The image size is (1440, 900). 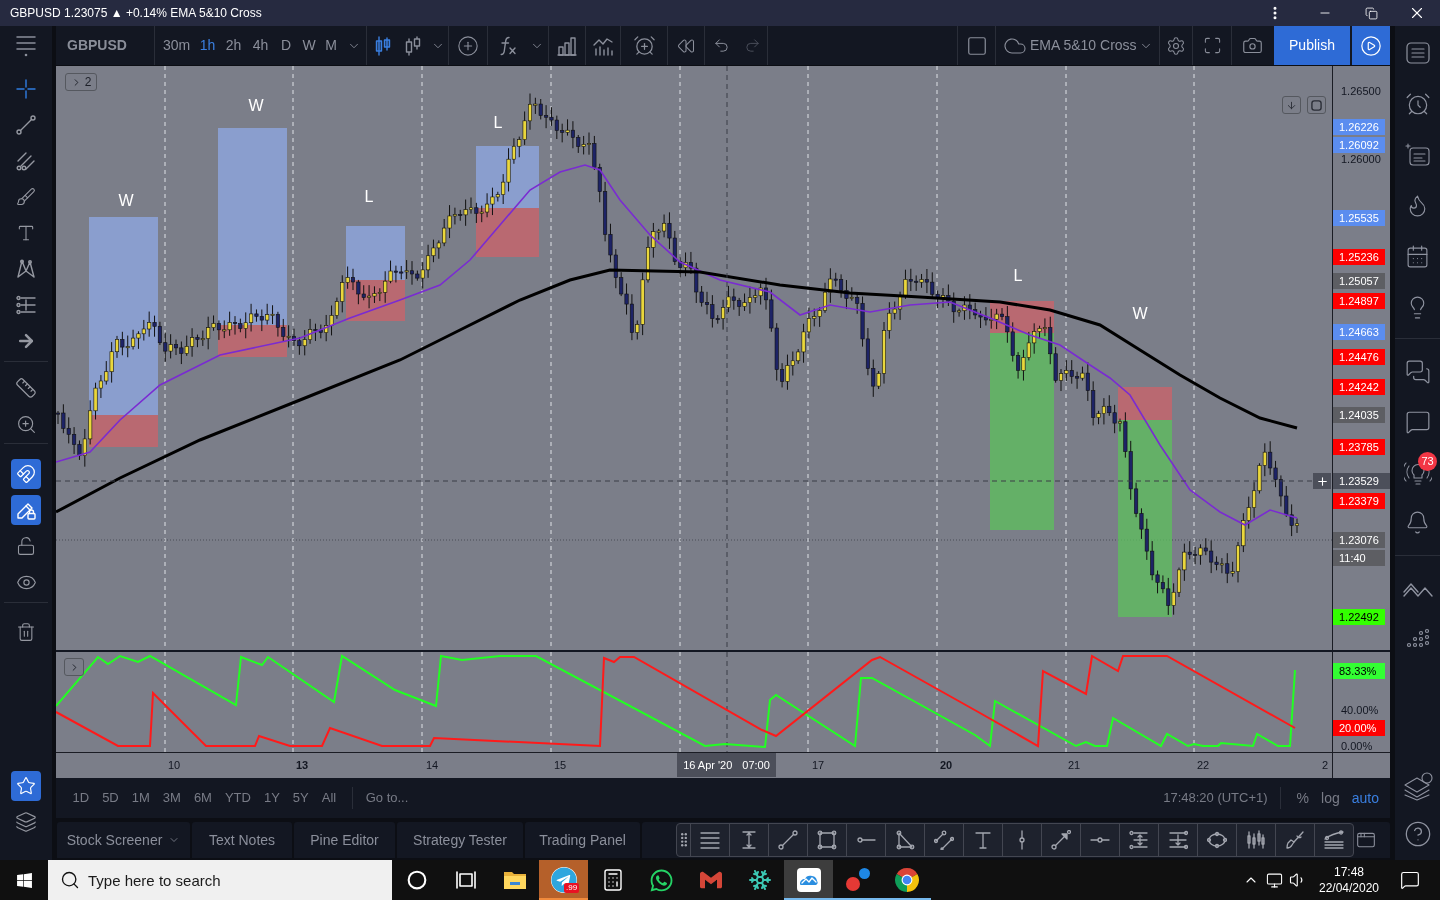 I want to click on favorites-button, so click(x=26, y=786).